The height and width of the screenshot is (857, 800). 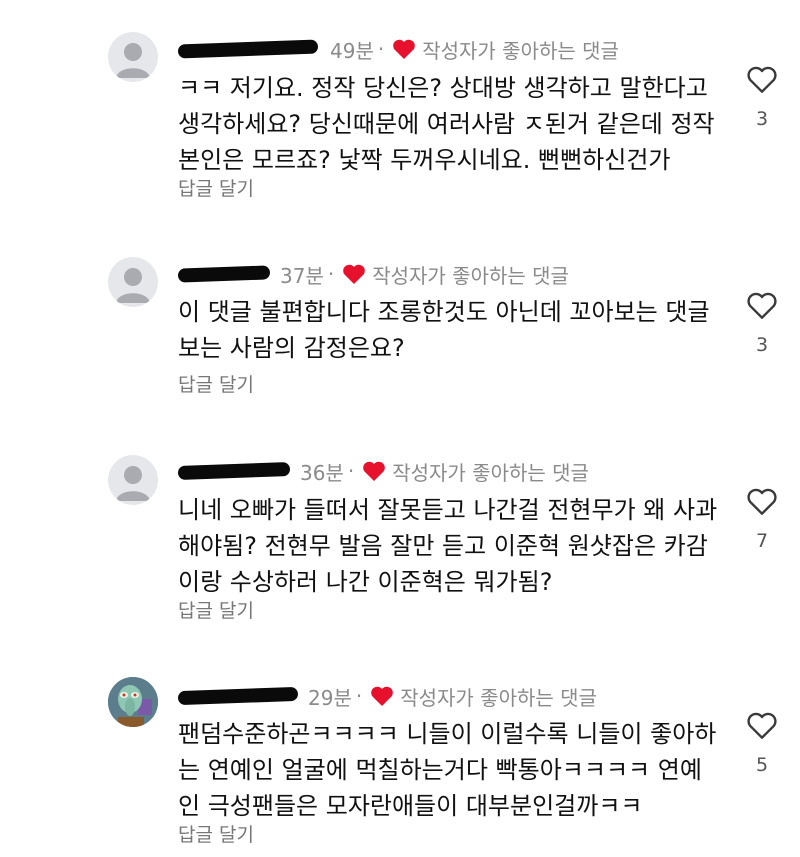 I want to click on comment-time: 49분, so click(x=352, y=50).